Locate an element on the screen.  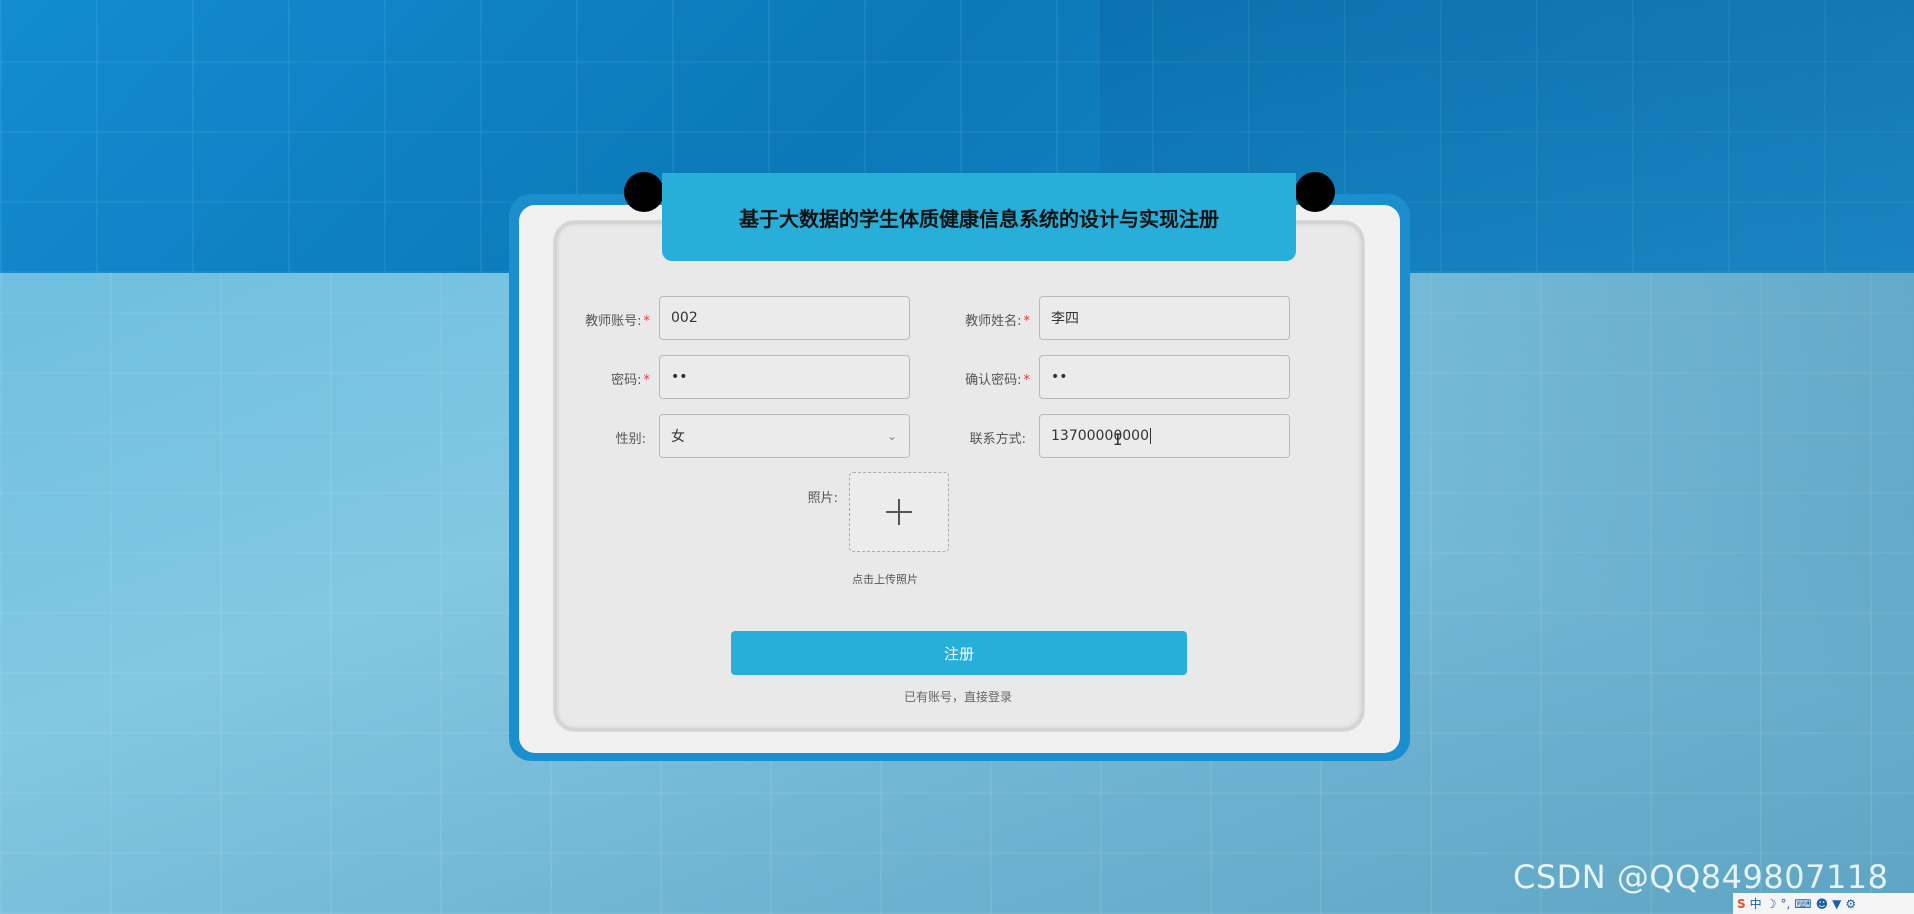
plus-icon is located at coordinates (899, 512).